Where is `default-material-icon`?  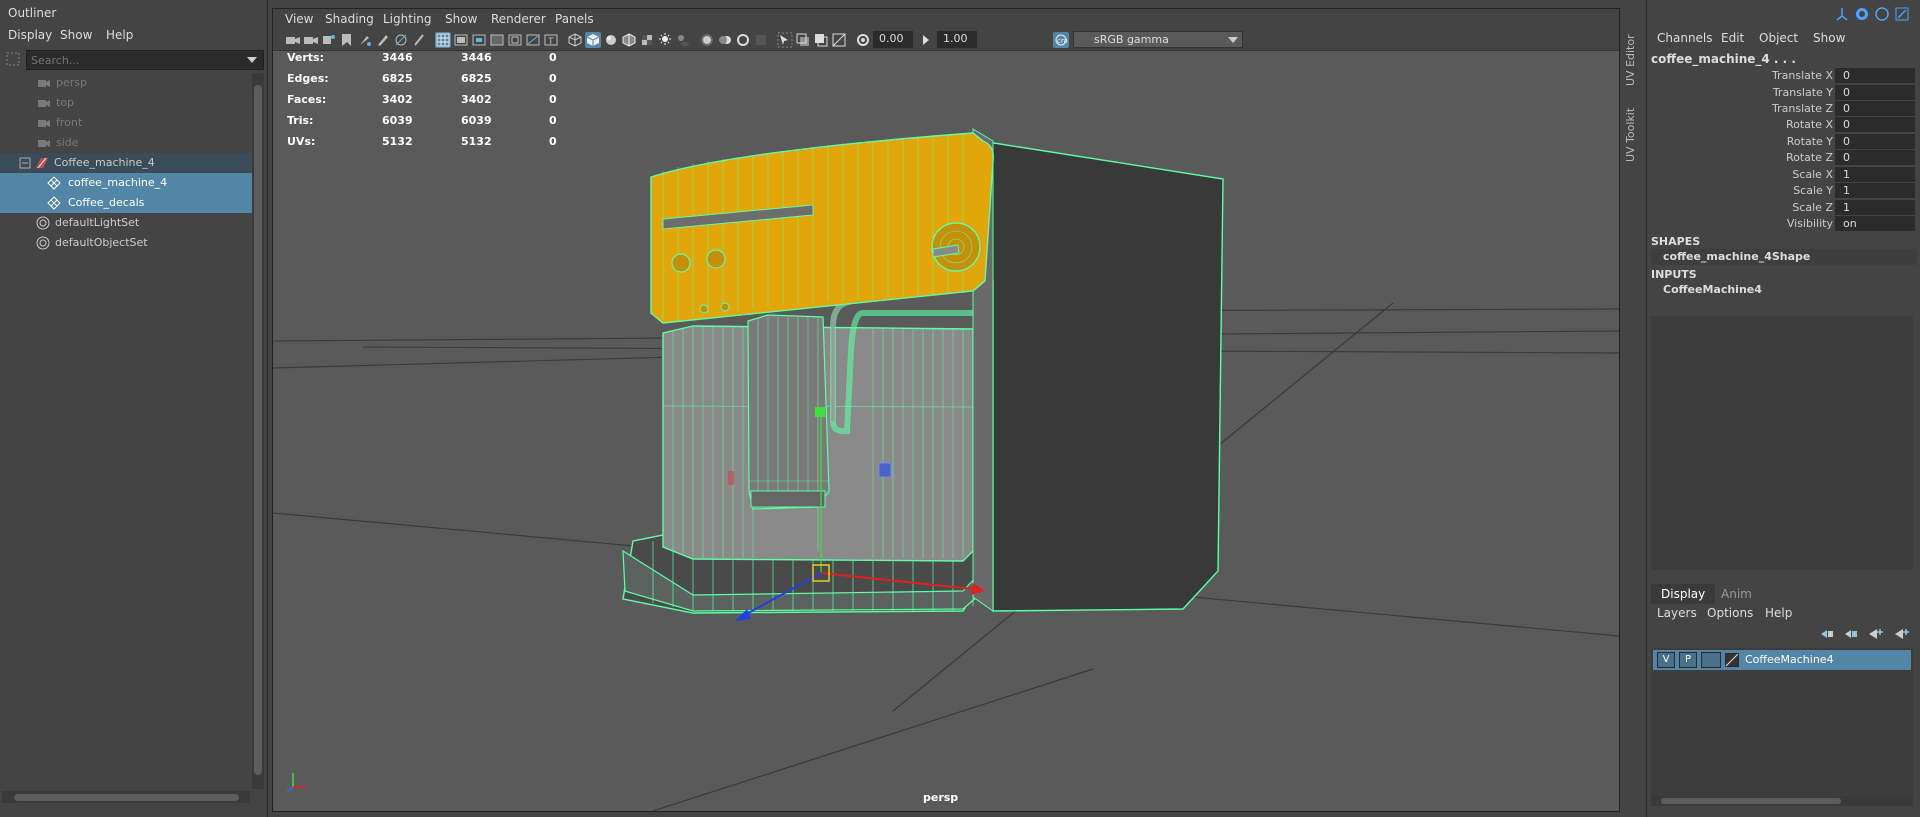
default-material-icon is located at coordinates (611, 40).